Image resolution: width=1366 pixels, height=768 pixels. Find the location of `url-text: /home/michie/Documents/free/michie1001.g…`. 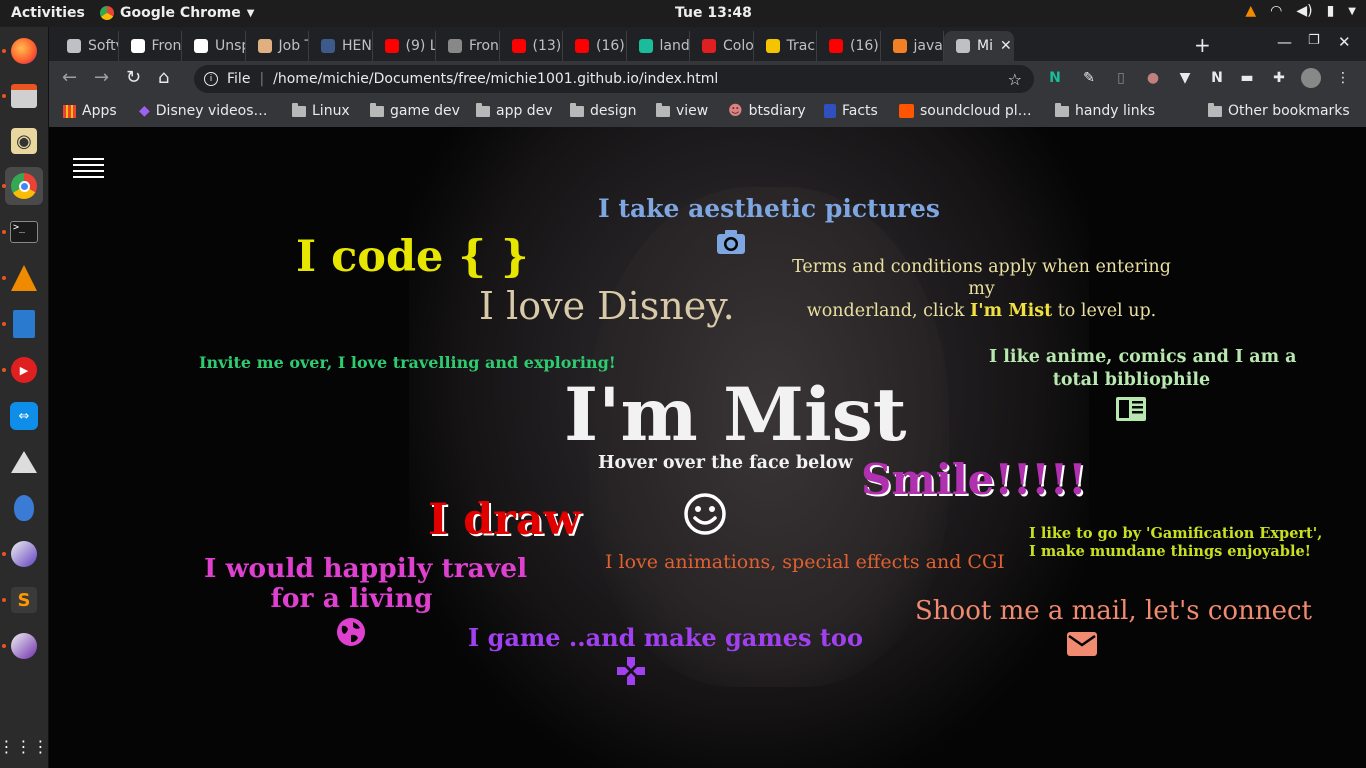

url-text: /home/michie/Documents/free/michie1001.g… is located at coordinates (495, 79).